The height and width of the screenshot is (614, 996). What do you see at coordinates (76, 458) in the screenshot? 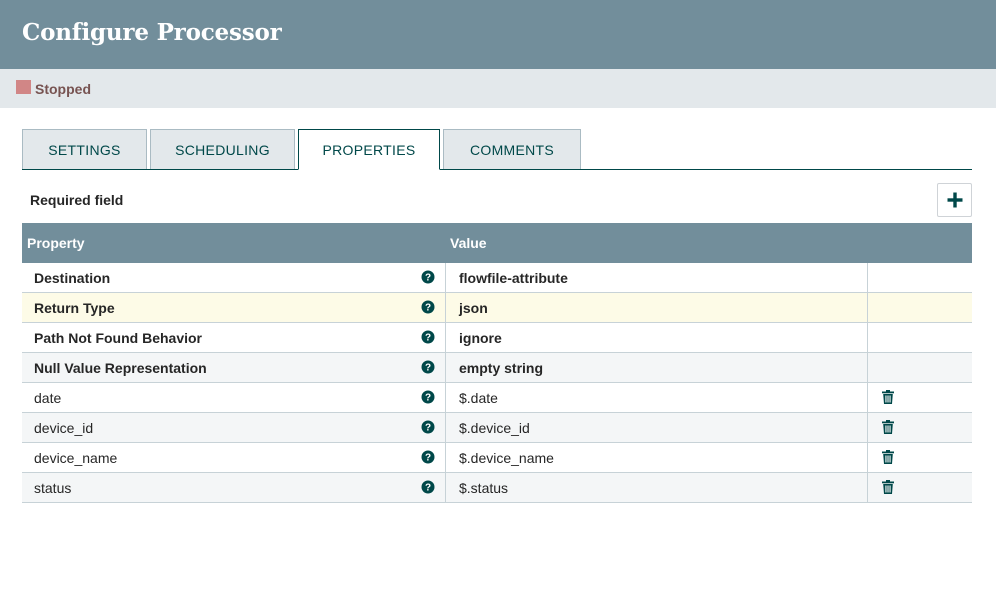
I see `property-name: device_name` at bounding box center [76, 458].